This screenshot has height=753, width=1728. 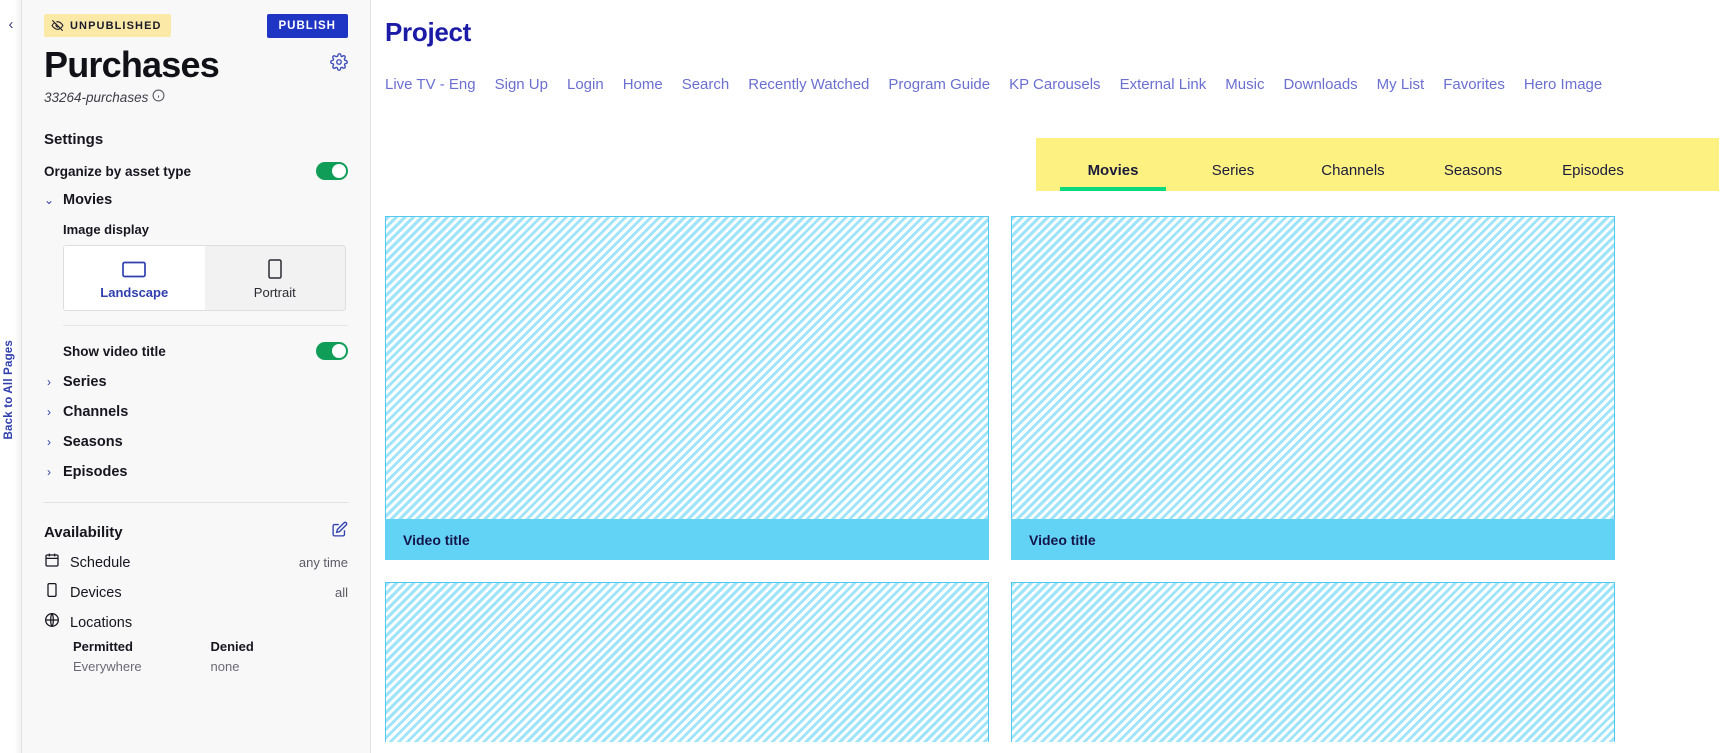 I want to click on segment-portrait-label: Portrait, so click(x=274, y=292).